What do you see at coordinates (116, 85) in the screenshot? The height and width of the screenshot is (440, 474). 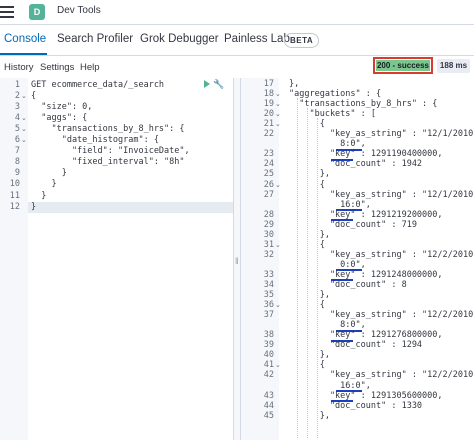 I see `request-code-line: GET ecommerce_data/_search` at bounding box center [116, 85].